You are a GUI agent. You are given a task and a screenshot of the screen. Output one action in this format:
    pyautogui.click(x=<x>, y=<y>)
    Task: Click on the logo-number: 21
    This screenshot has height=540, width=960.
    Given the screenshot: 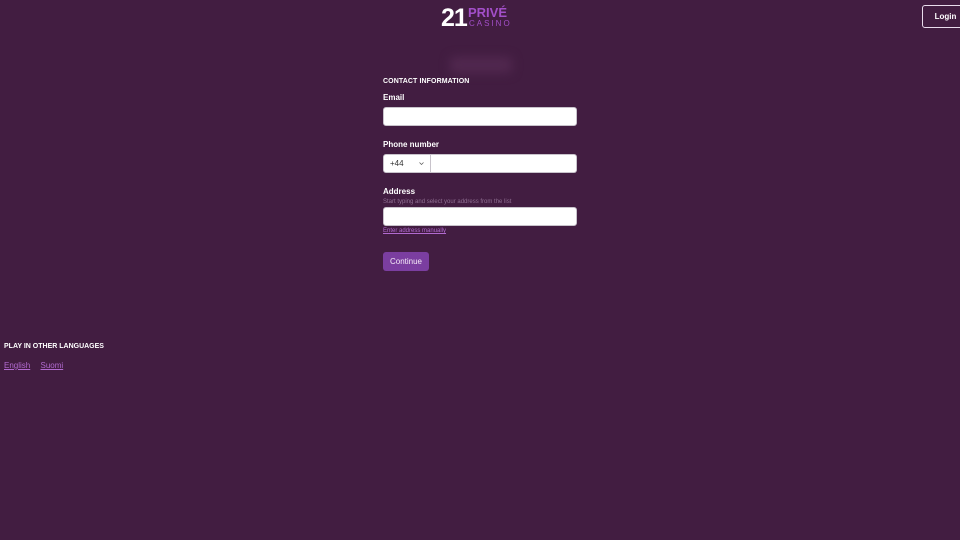 What is the action you would take?
    pyautogui.click(x=454, y=16)
    